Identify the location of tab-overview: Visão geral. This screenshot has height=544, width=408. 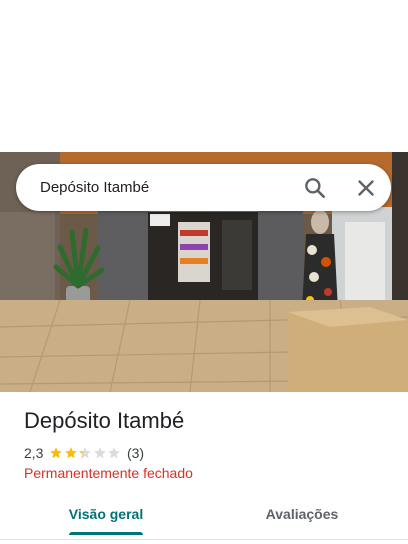
(106, 516).